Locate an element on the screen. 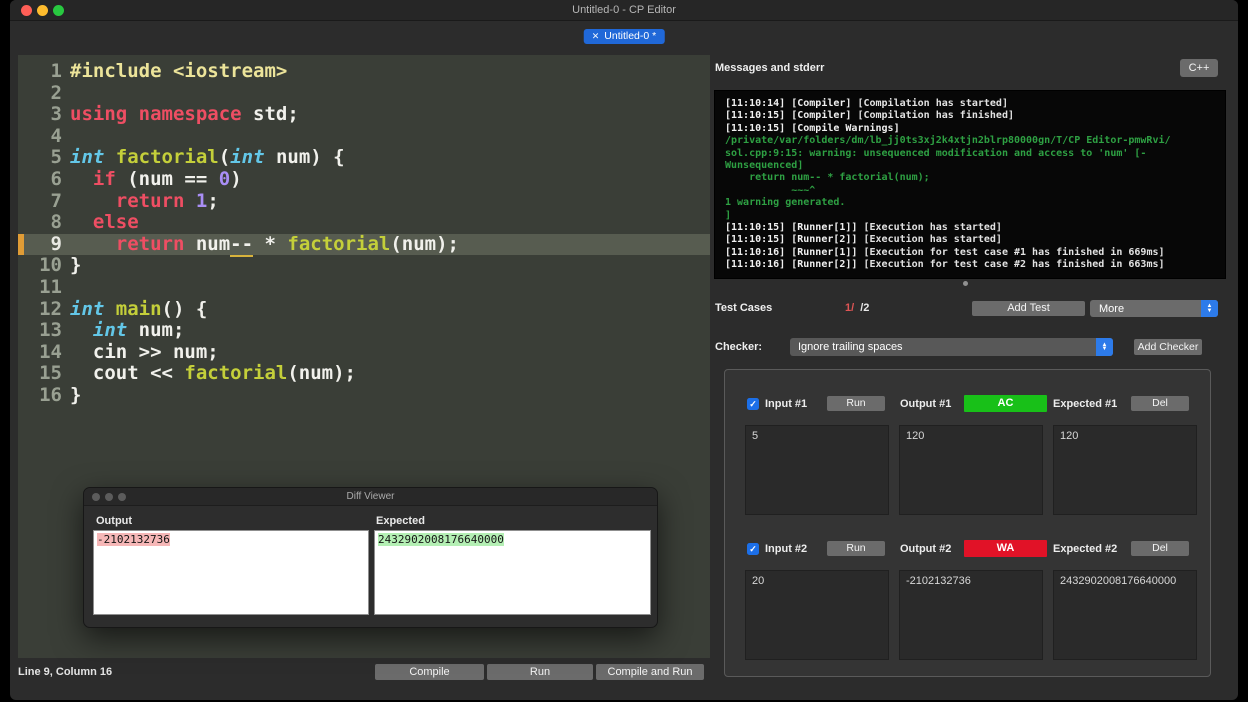 Image resolution: width=1248 pixels, height=702 pixels. run-testcase-2-button: Run is located at coordinates (856, 548).